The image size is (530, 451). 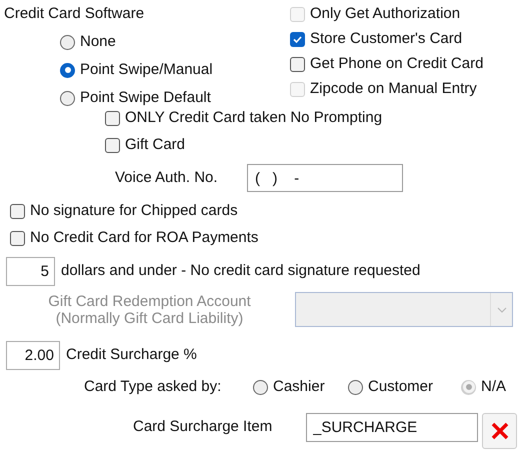 What do you see at coordinates (33, 355) in the screenshot?
I see `input-field: 2.00` at bounding box center [33, 355].